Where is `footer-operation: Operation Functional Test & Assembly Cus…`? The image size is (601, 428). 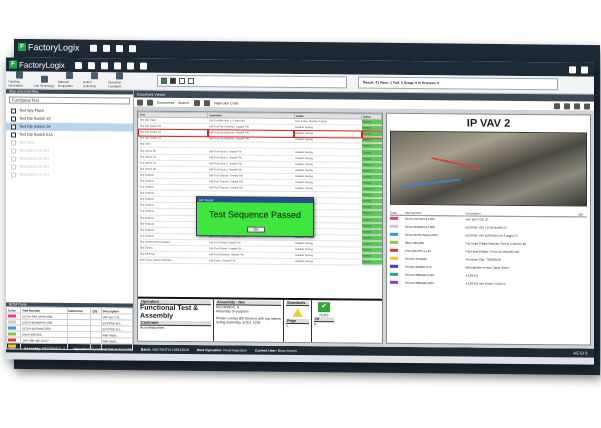 footer-operation: Operation Functional Test & Assembly Cus… is located at coordinates (176, 320).